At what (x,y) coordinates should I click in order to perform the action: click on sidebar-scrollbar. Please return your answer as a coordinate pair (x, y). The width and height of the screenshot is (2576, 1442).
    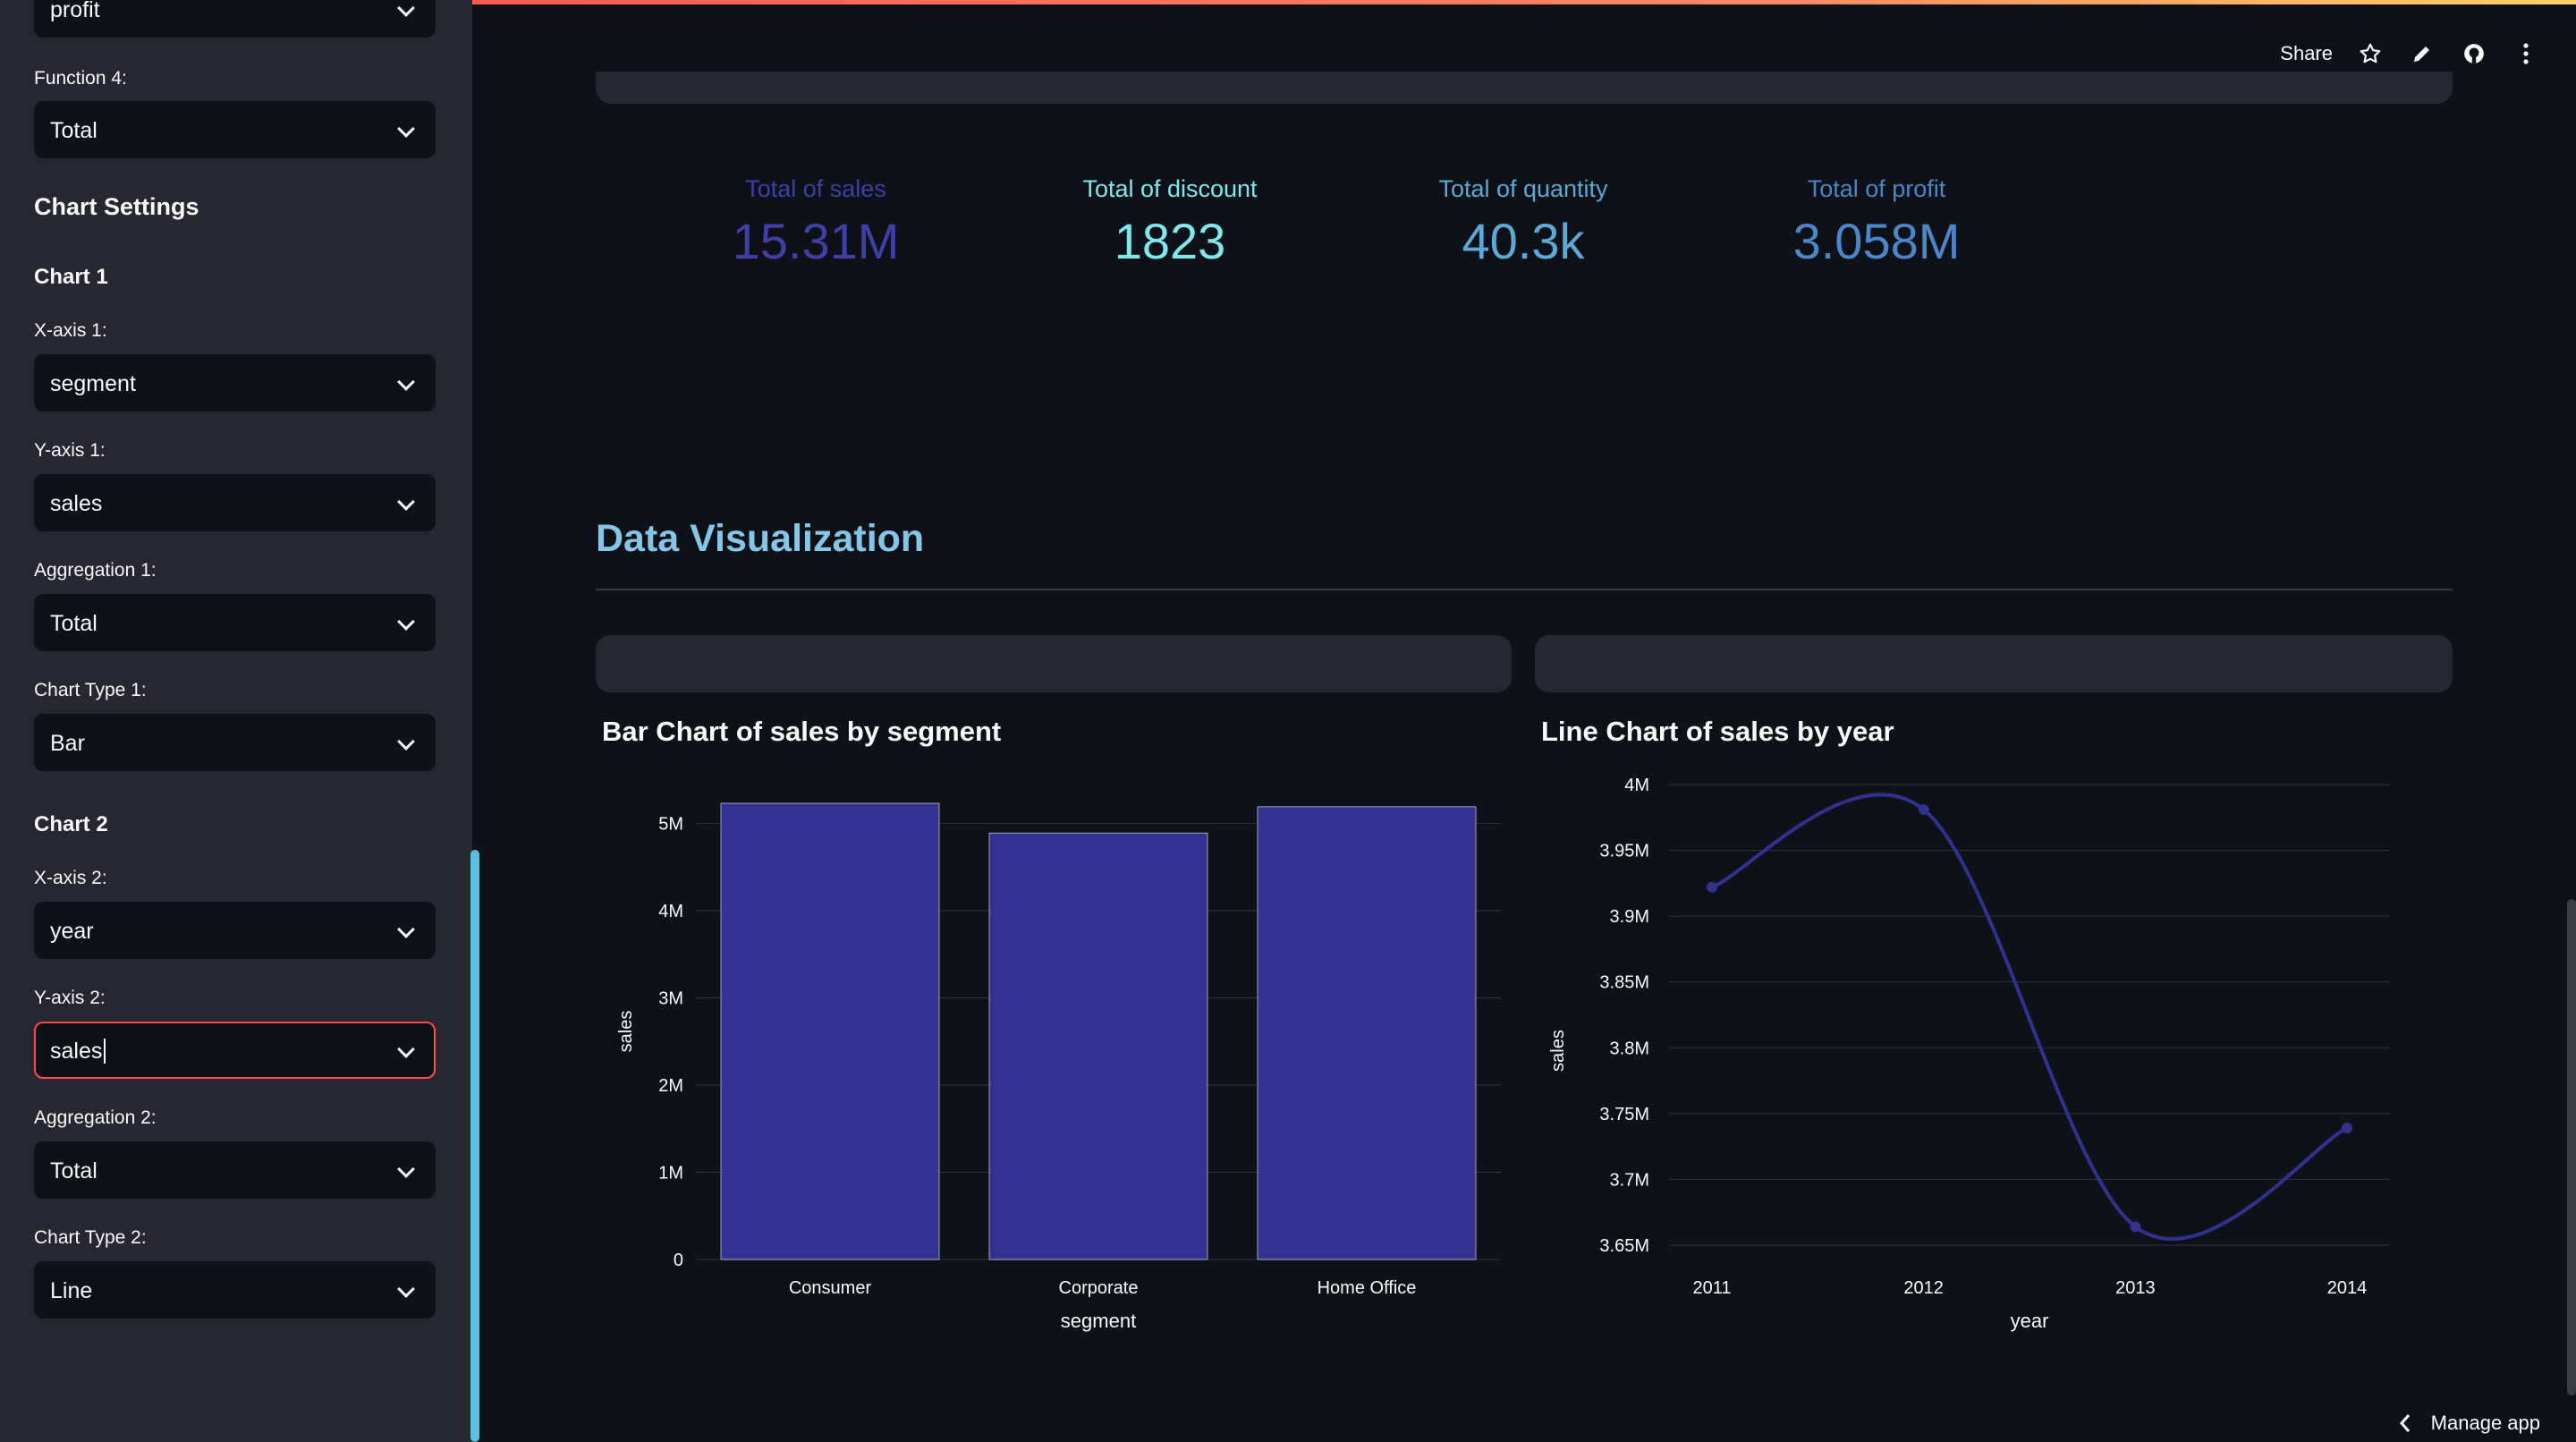
    Looking at the image, I should click on (474, 1146).